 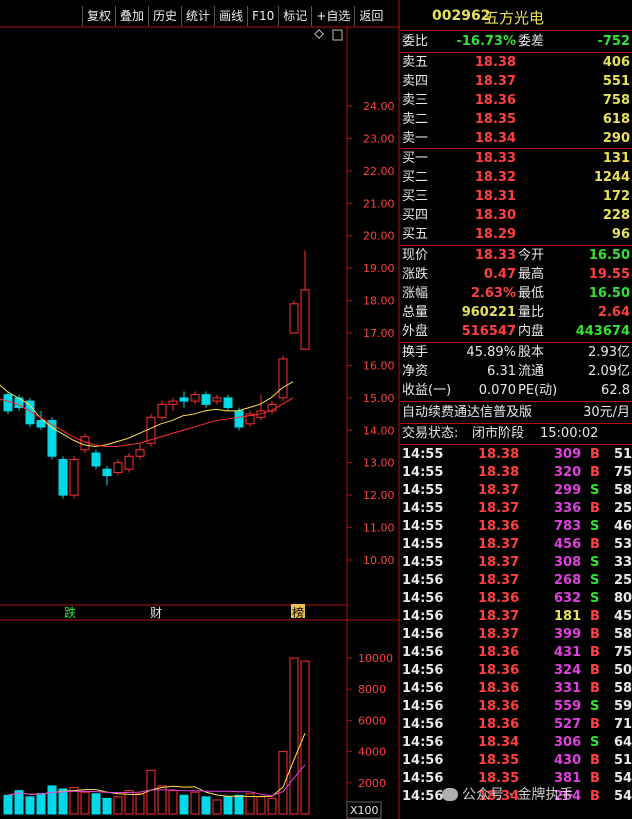 What do you see at coordinates (298, 612) in the screenshot?
I see `event-marker: 榜` at bounding box center [298, 612].